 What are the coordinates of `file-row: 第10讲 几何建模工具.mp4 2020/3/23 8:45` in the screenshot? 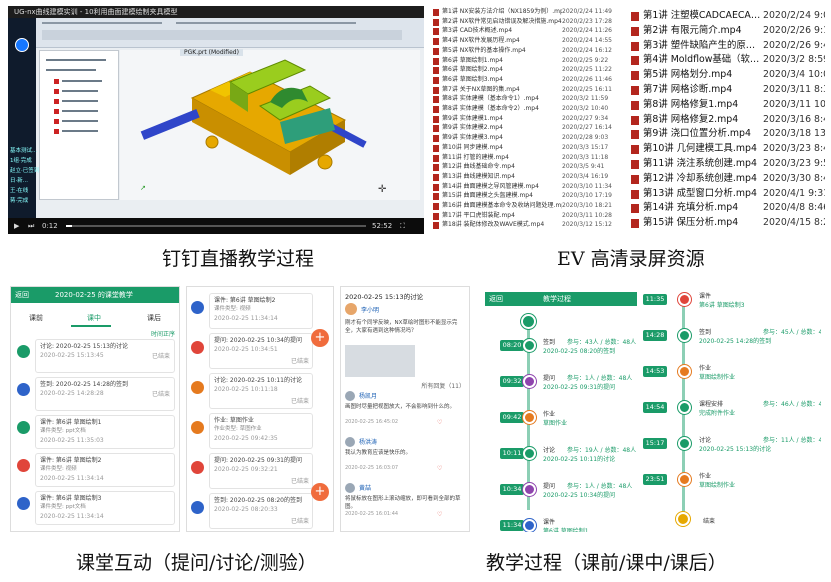 It's located at (727, 149).